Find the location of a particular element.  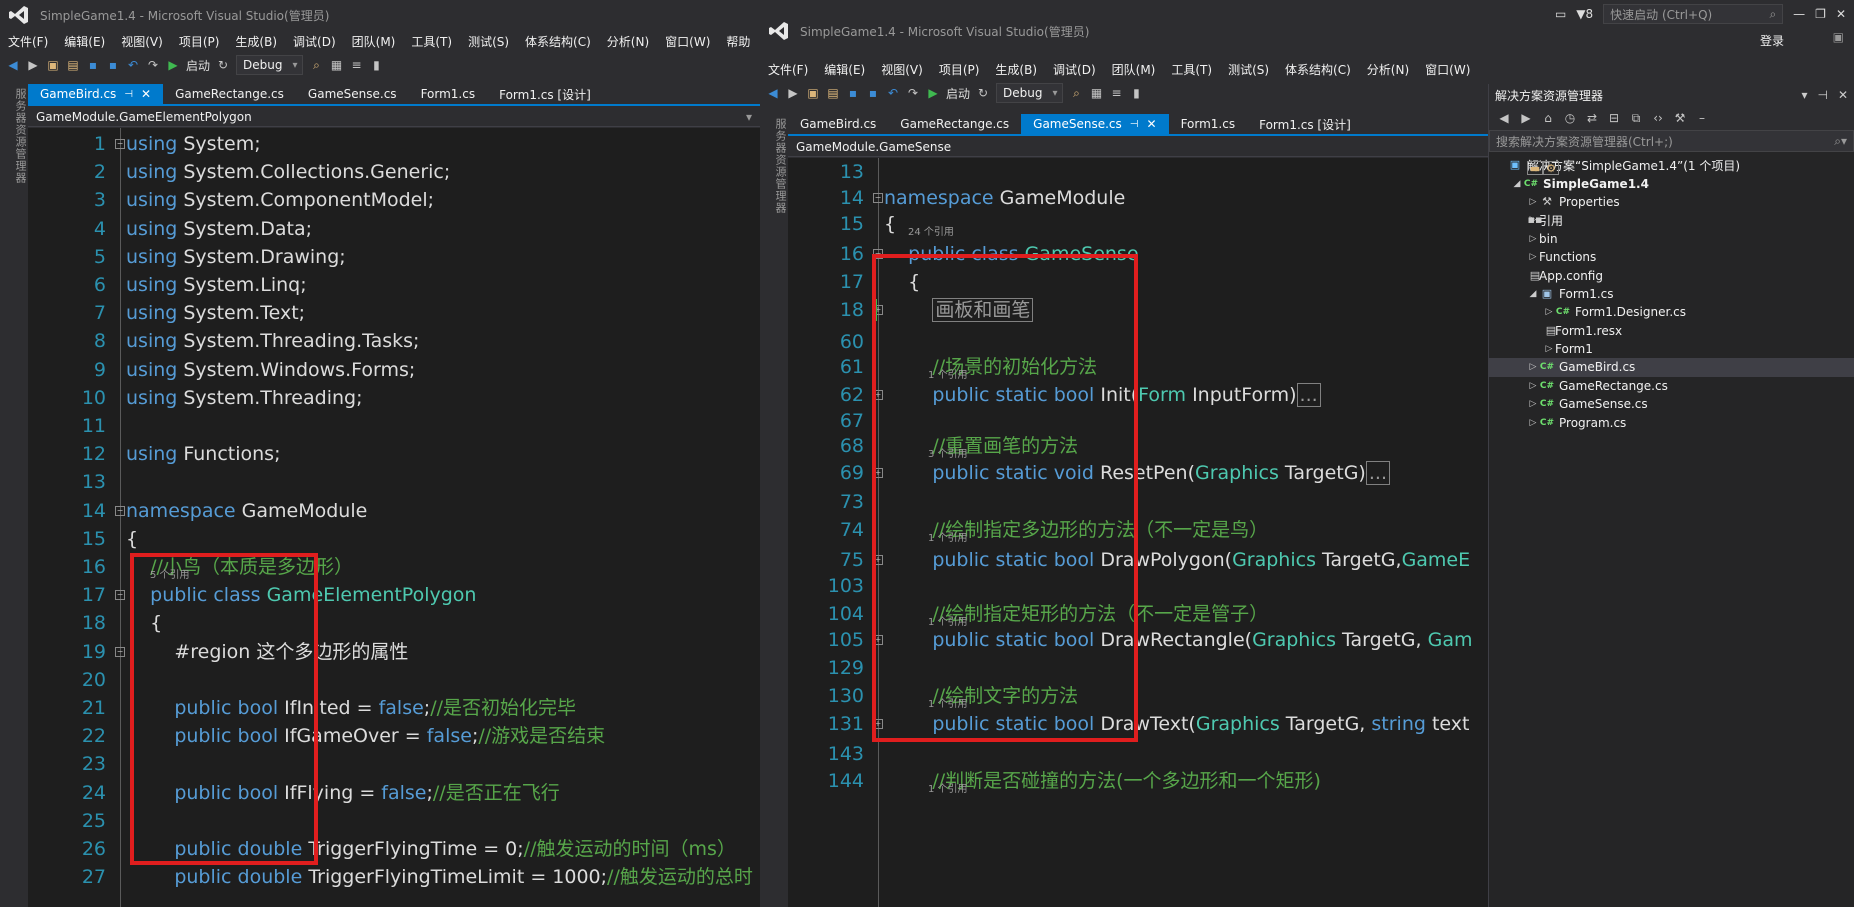

menu-item: 视图(V) is located at coordinates (142, 41).